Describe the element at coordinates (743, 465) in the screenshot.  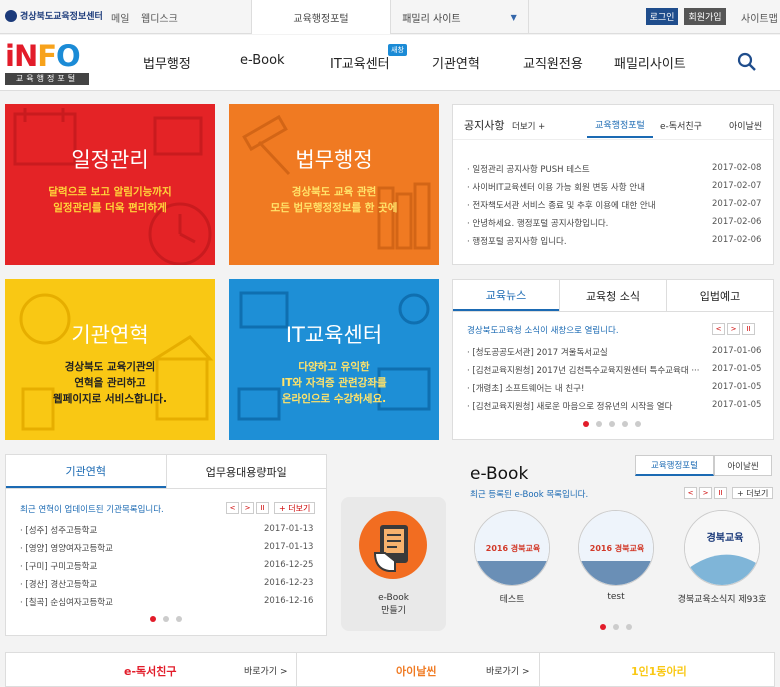
I see `tab-ebook-ainalssin: 아이날씬` at that location.